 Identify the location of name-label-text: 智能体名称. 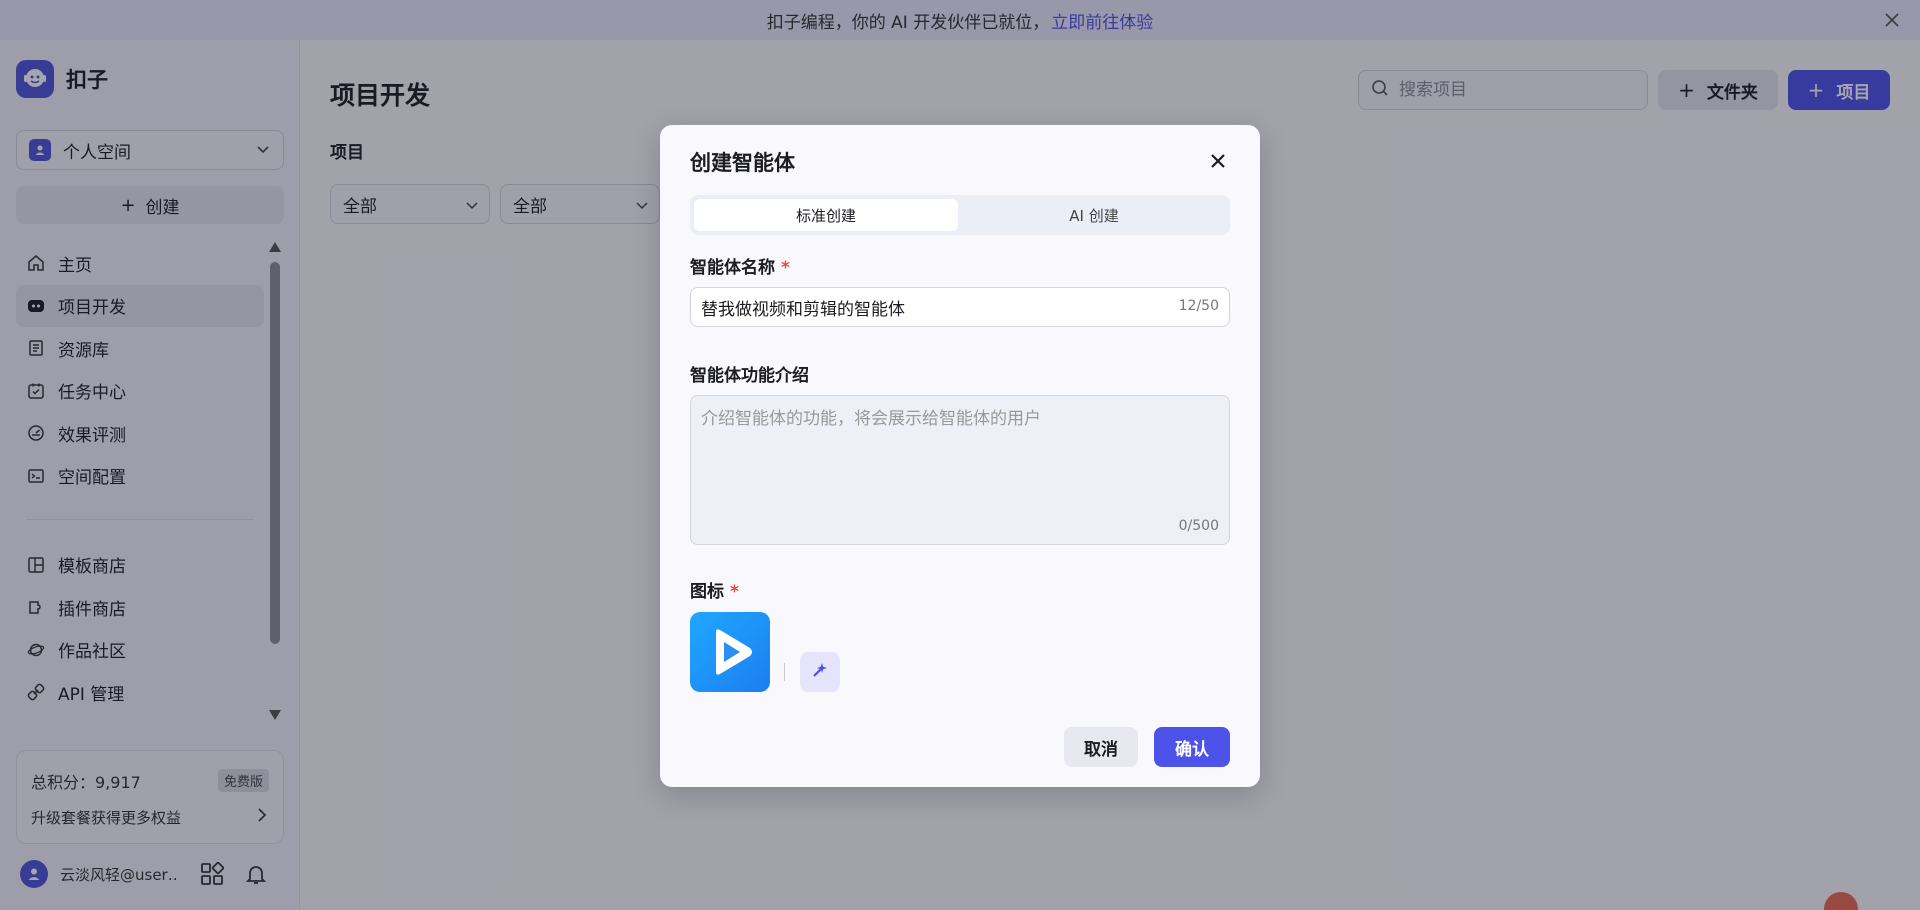
(732, 268).